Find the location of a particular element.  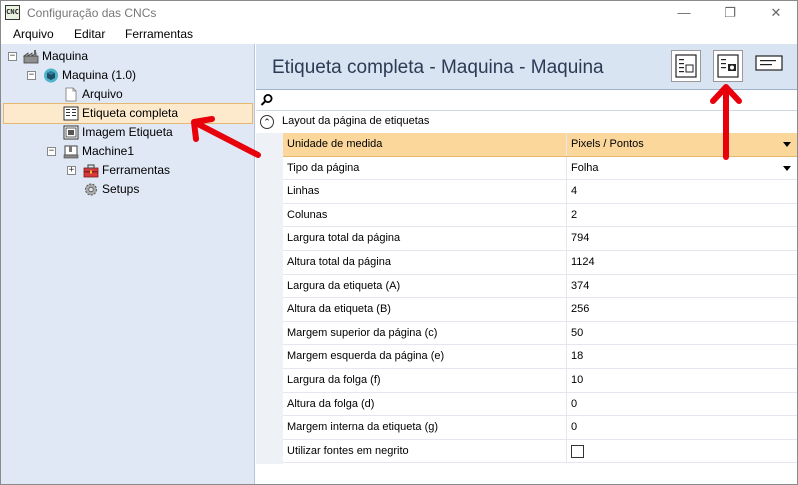

property-name: Largura total da página is located at coordinates (344, 238).